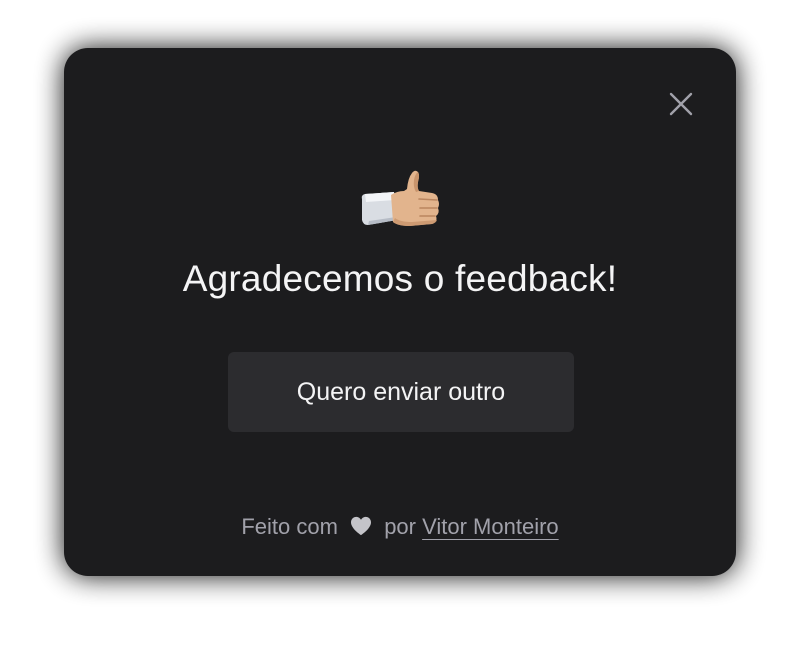 This screenshot has width=800, height=656. I want to click on send-another-button: Quero enviar outro, so click(401, 392).